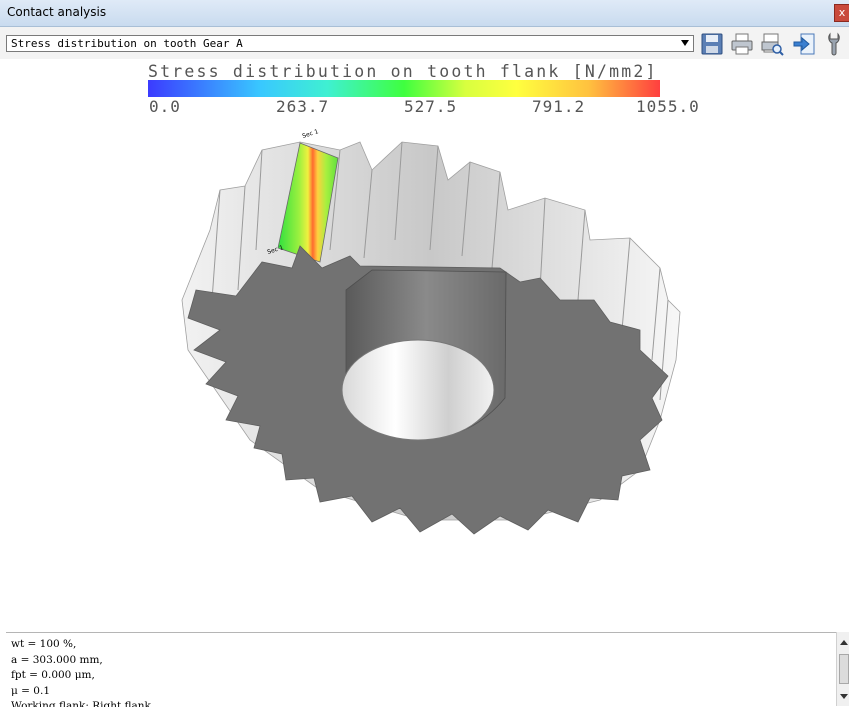  Describe the element at coordinates (30, 690) in the screenshot. I see `info-line: μ = 0.1` at that location.